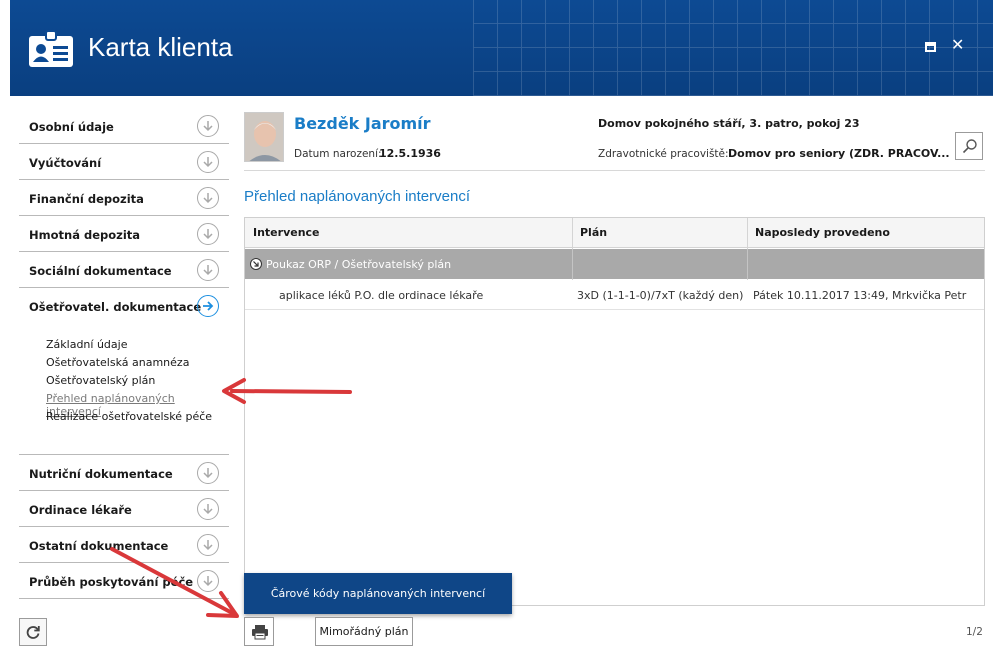 This screenshot has height=663, width=1003. I want to click on subitem-realizace-pece: Realizace ošetřovatelské péče, so click(129, 416).